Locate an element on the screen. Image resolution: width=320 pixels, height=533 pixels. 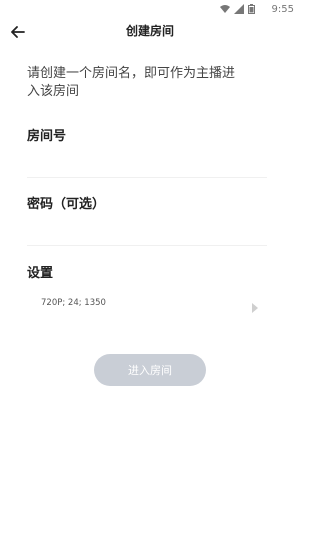
room-number-label: 房间号 is located at coordinates (47, 136).